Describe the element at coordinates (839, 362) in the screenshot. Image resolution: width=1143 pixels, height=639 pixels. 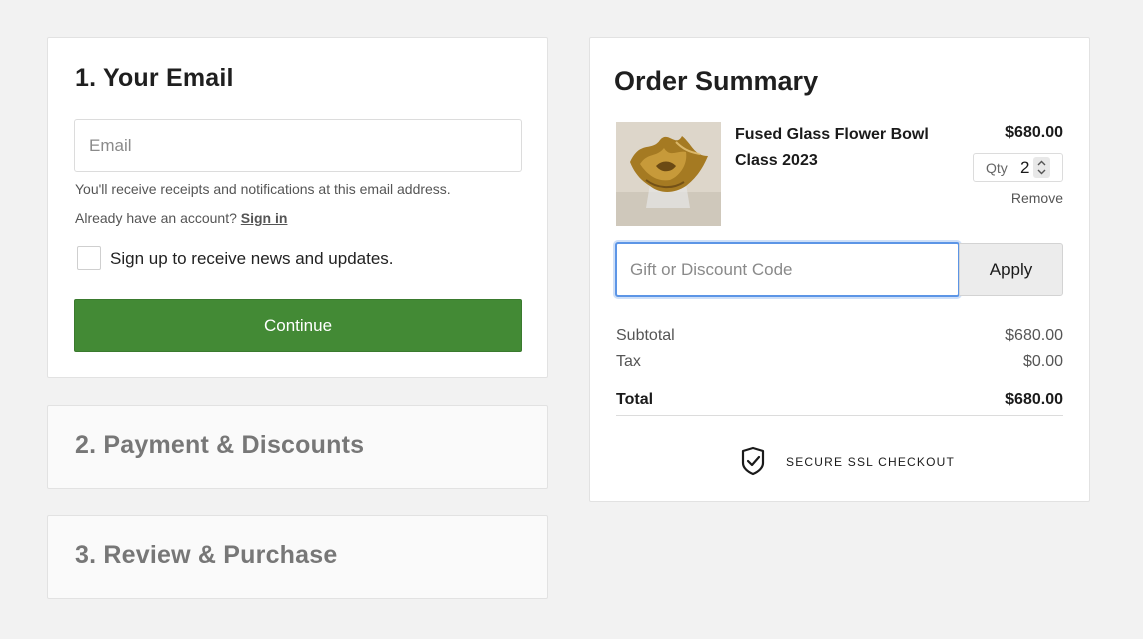
I see `tax-row: Tax $0.00` at that location.